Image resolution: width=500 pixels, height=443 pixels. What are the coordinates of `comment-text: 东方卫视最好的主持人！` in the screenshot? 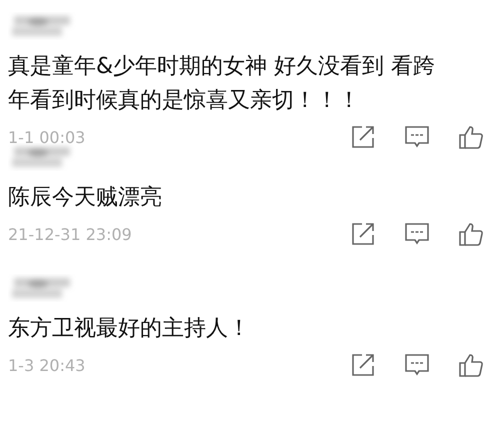 It's located at (129, 329).